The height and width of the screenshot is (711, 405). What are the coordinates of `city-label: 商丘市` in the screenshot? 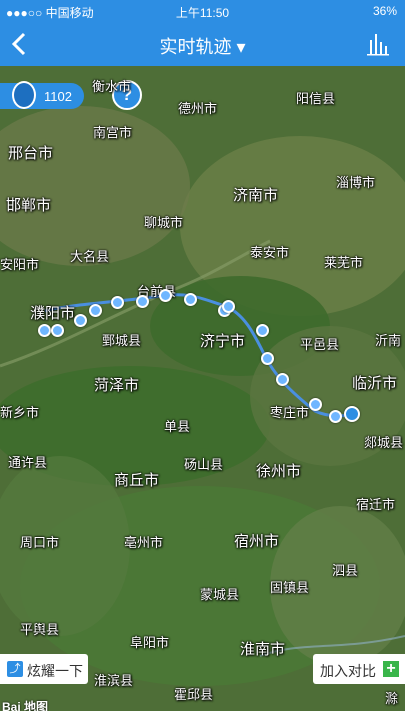 It's located at (137, 480).